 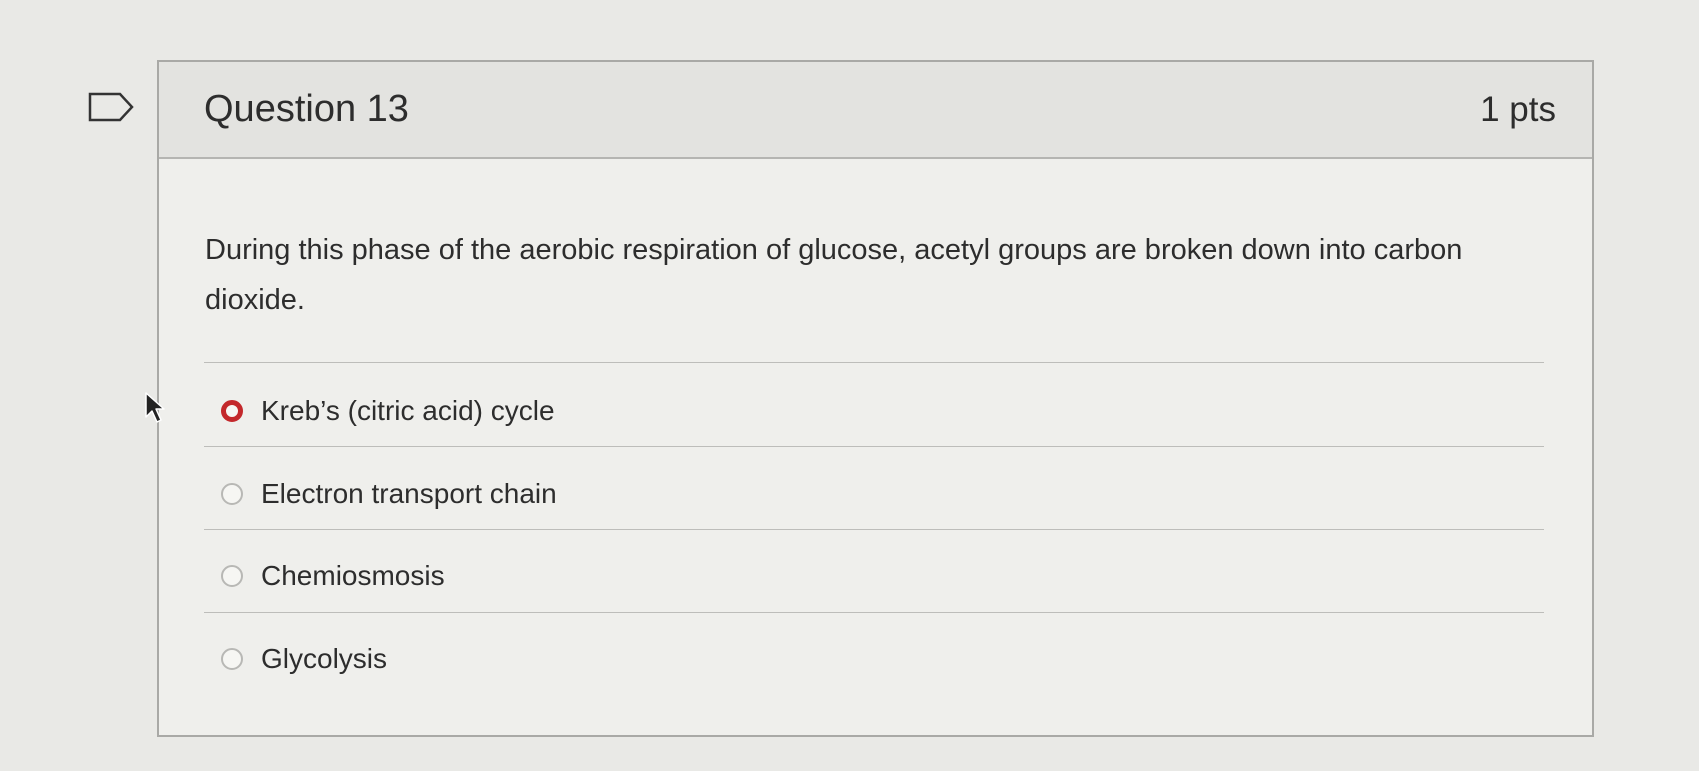 What do you see at coordinates (409, 493) in the screenshot?
I see `answer-label: Electron transport chain` at bounding box center [409, 493].